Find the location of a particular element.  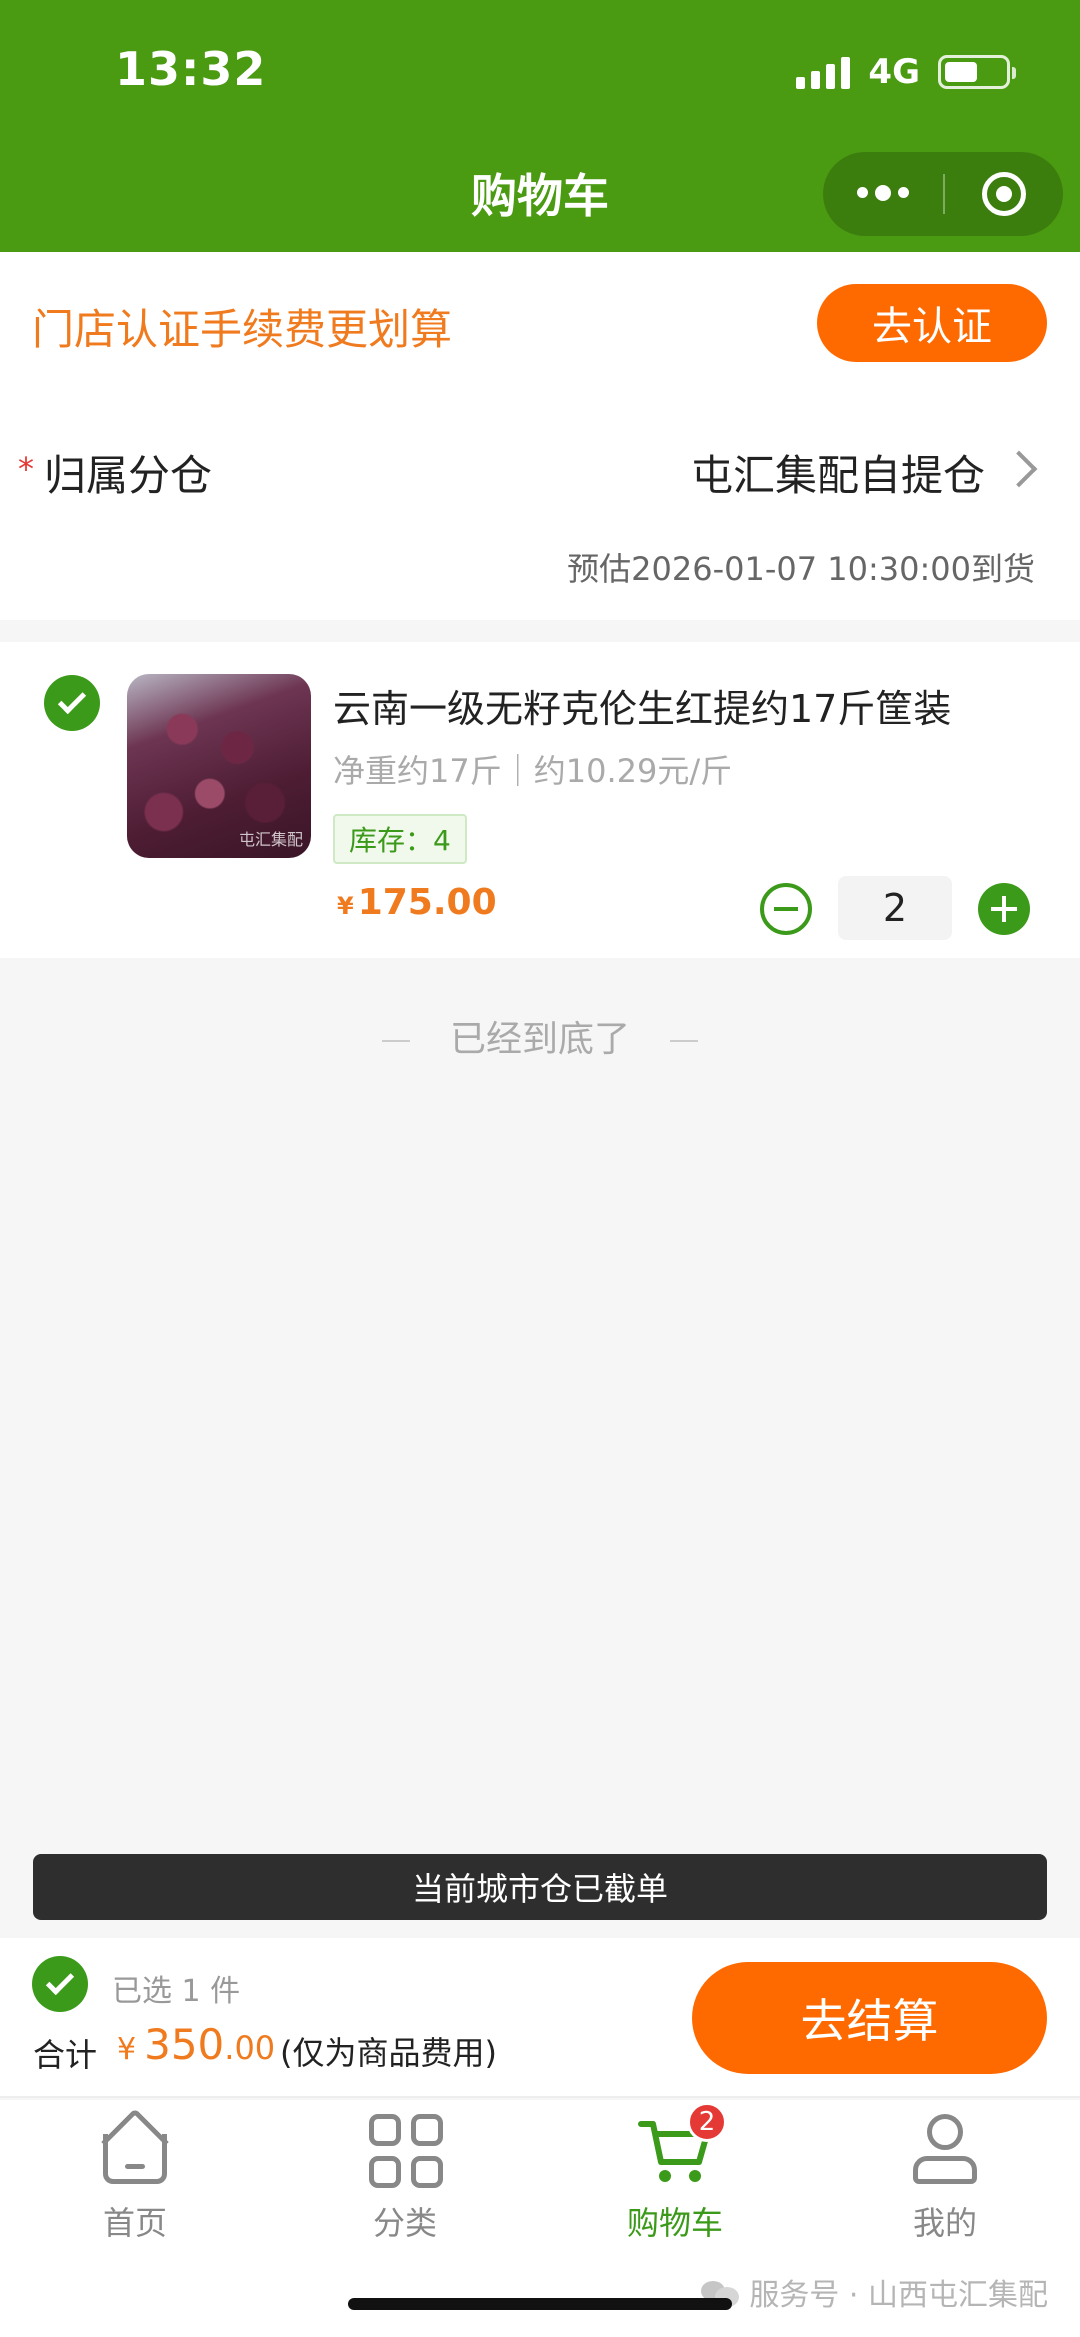

tab-label: 分类 is located at coordinates (404, 2223).